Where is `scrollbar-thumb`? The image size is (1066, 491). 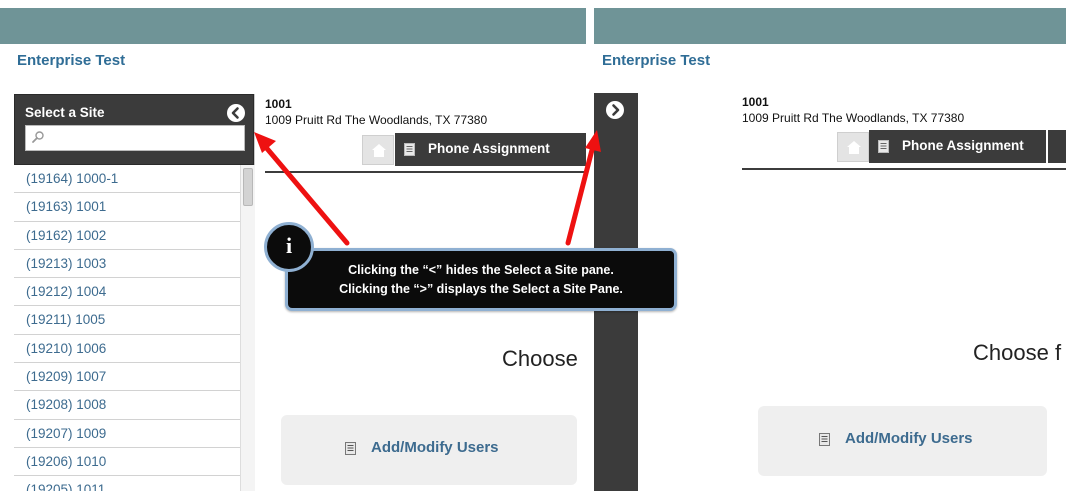
scrollbar-thumb is located at coordinates (248, 187).